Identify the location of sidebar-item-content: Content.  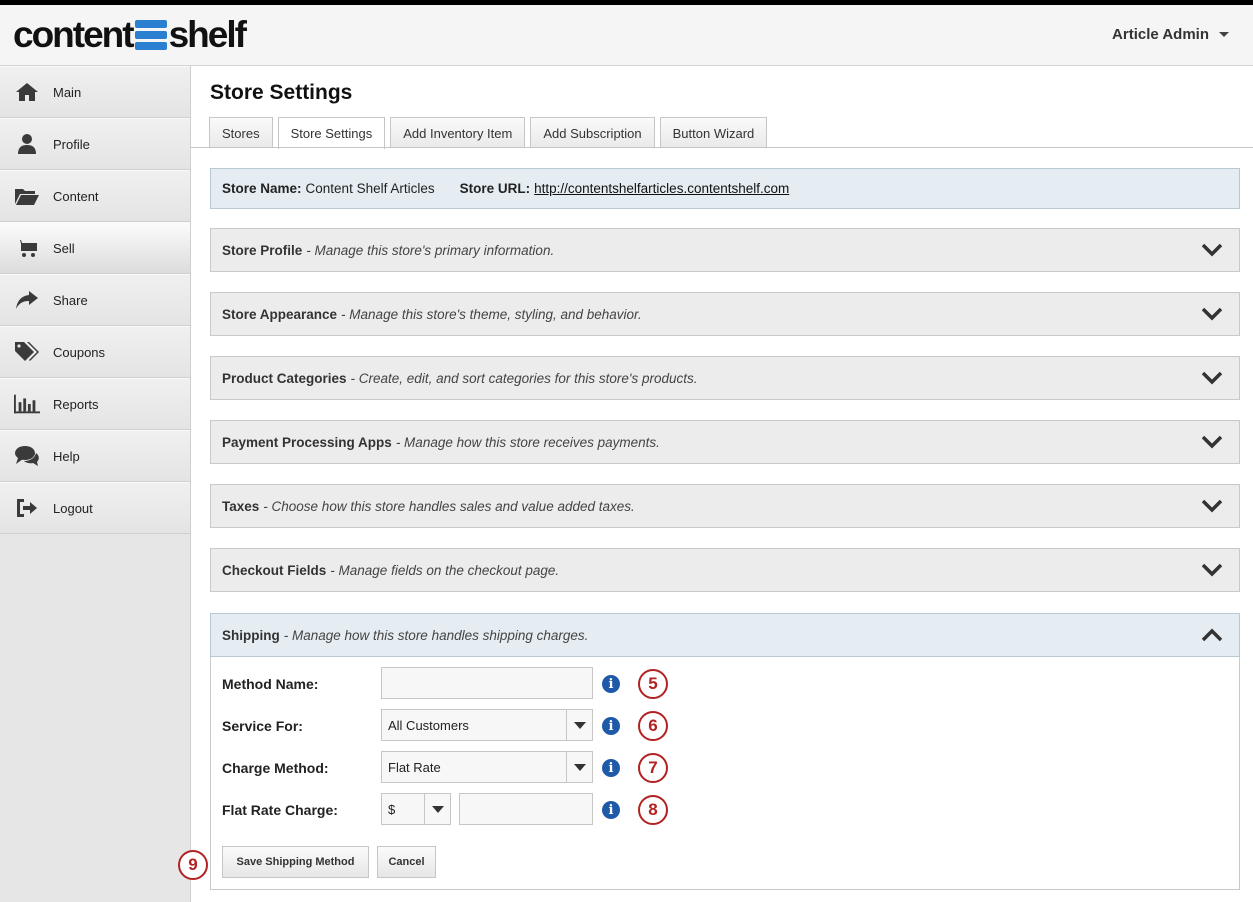
(95, 196).